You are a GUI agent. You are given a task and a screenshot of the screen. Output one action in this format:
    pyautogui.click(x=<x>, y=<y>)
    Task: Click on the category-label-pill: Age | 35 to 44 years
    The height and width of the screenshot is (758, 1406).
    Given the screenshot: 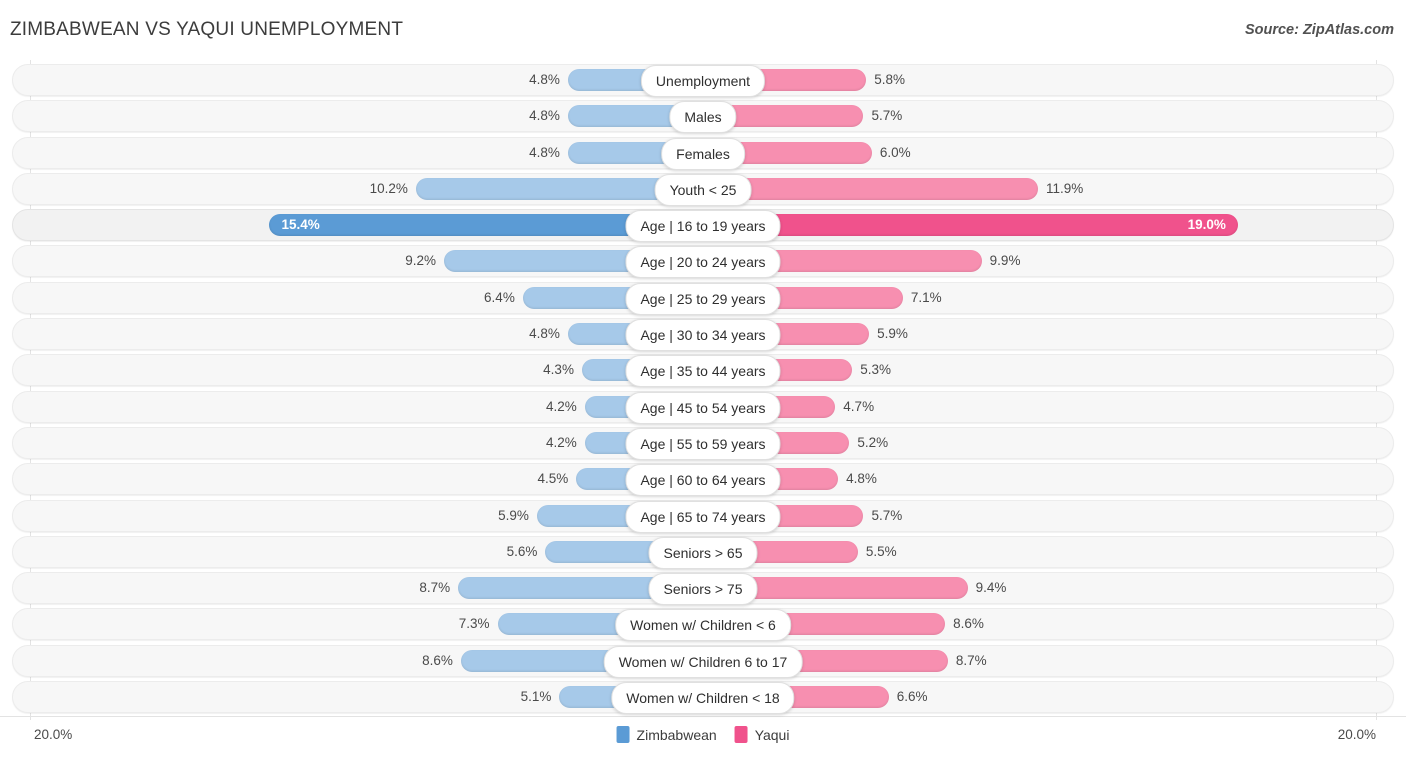 What is the action you would take?
    pyautogui.click(x=703, y=371)
    